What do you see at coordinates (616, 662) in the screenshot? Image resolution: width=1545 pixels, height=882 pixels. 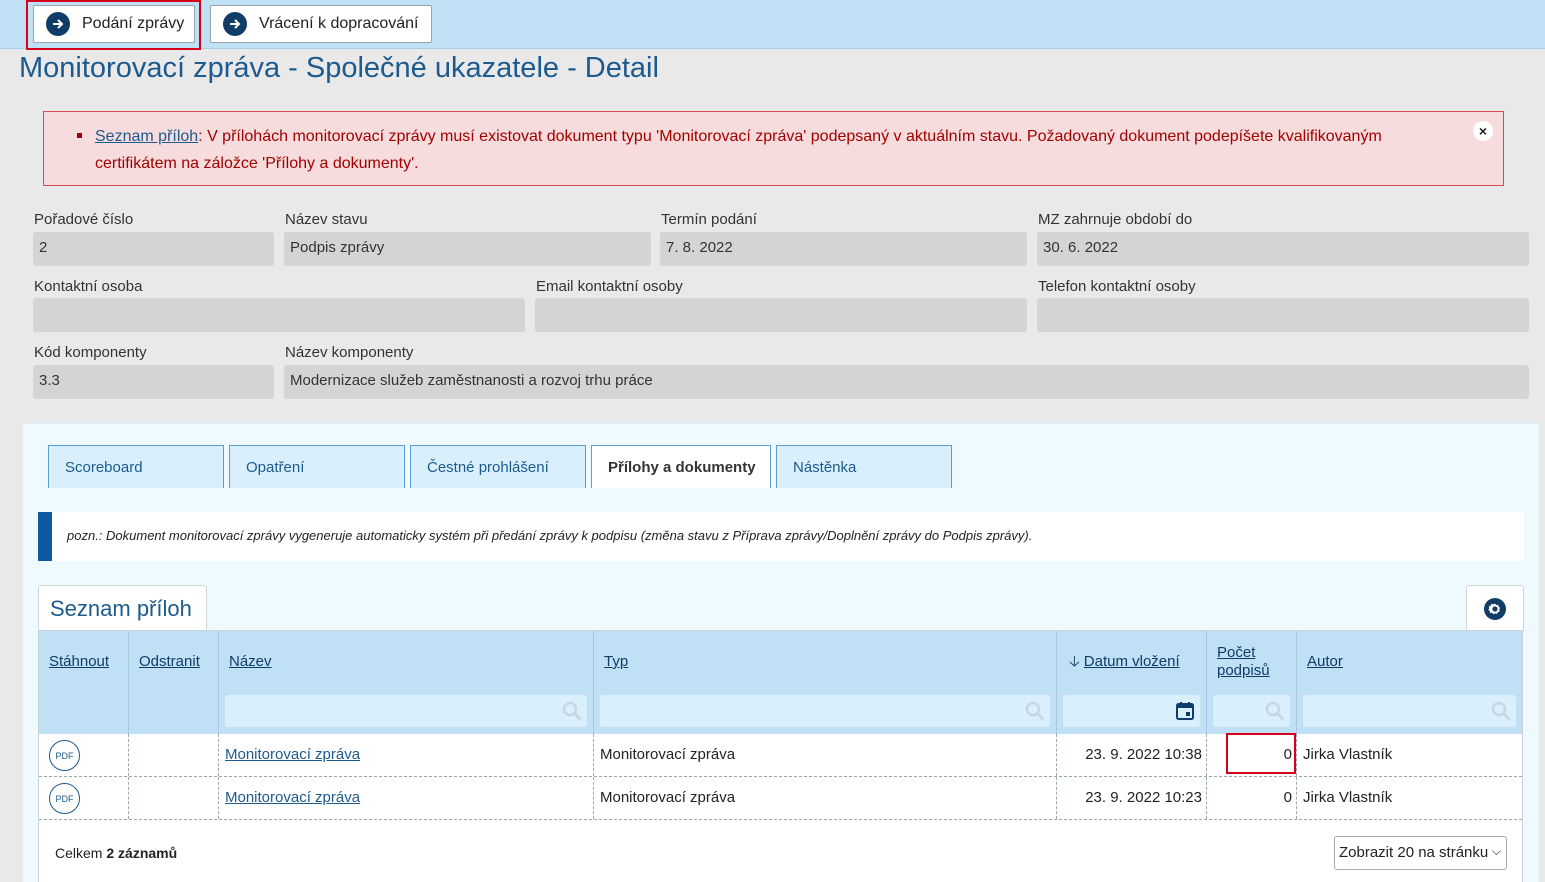 I see `column-type-label: Typ` at bounding box center [616, 662].